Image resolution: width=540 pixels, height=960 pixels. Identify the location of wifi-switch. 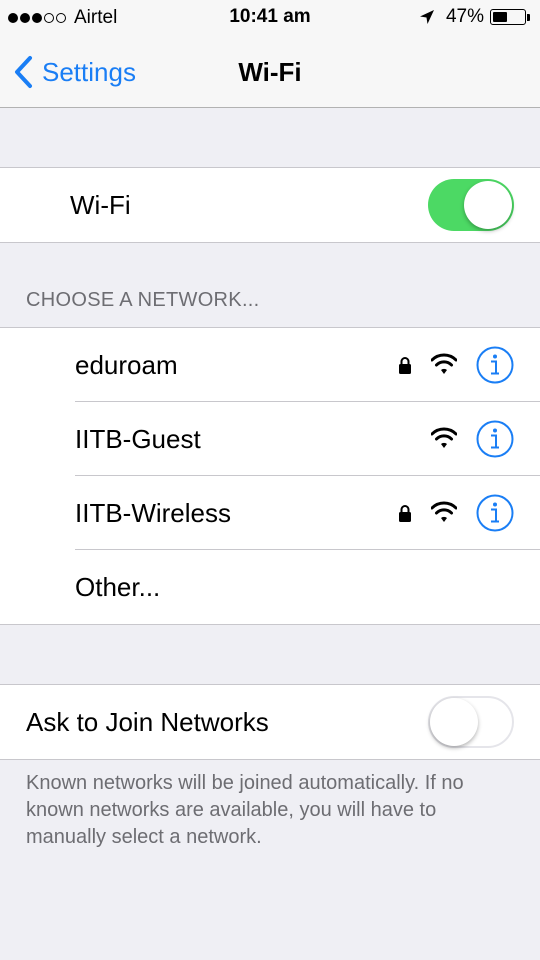
(471, 205).